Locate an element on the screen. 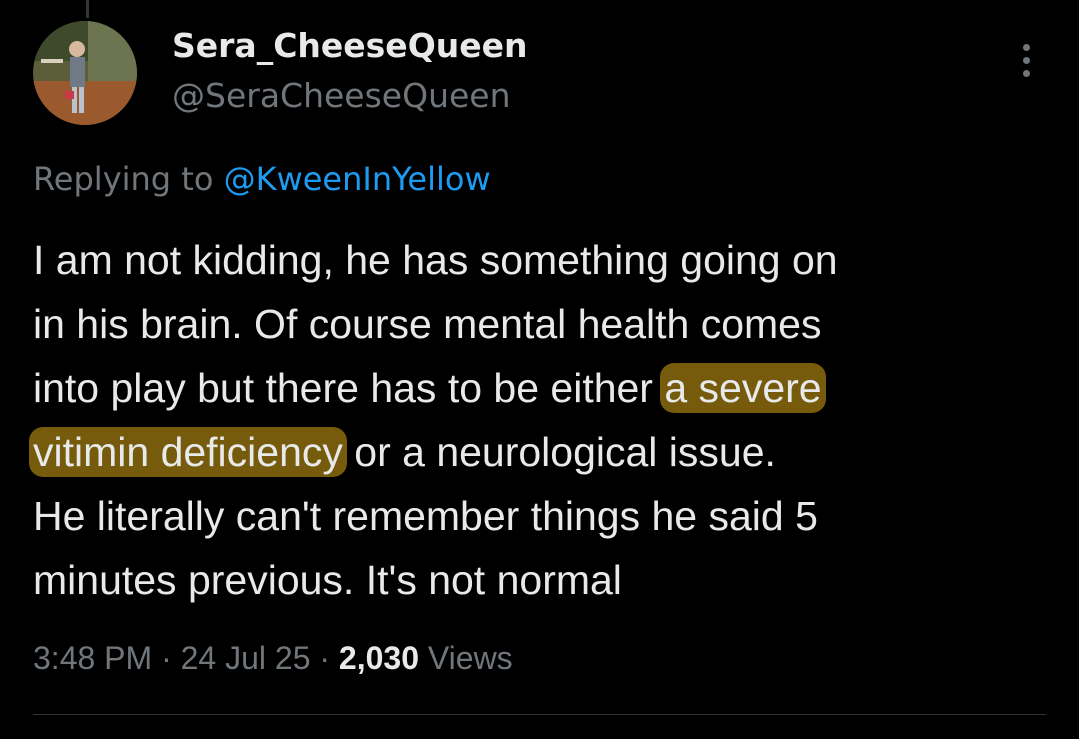  tweet-date: 24 Jul 25 is located at coordinates (246, 658).